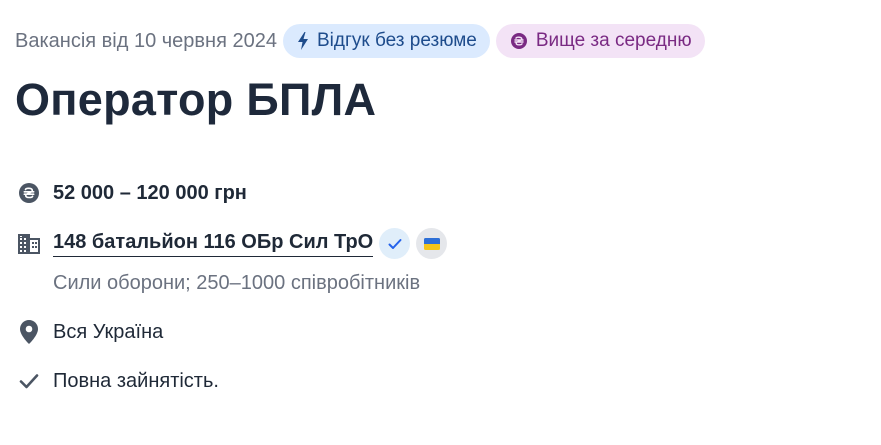  I want to click on lightning-icon, so click(303, 41).